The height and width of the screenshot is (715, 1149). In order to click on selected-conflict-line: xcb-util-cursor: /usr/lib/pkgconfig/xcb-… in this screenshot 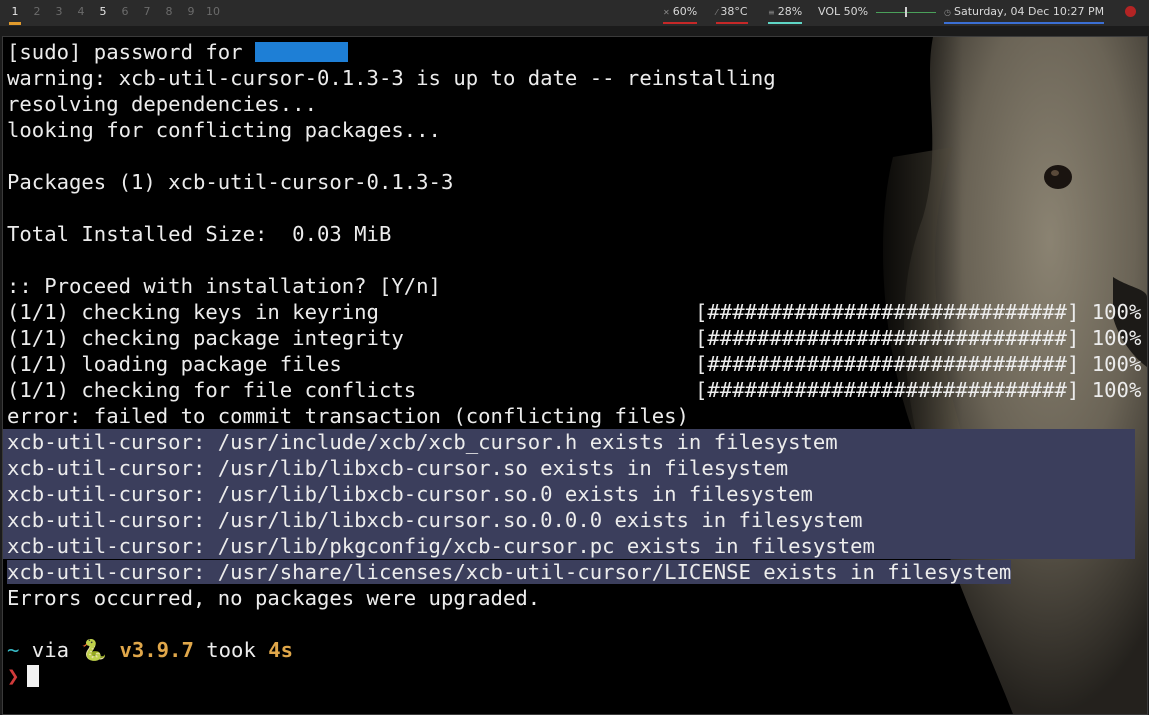, I will do `click(573, 546)`.